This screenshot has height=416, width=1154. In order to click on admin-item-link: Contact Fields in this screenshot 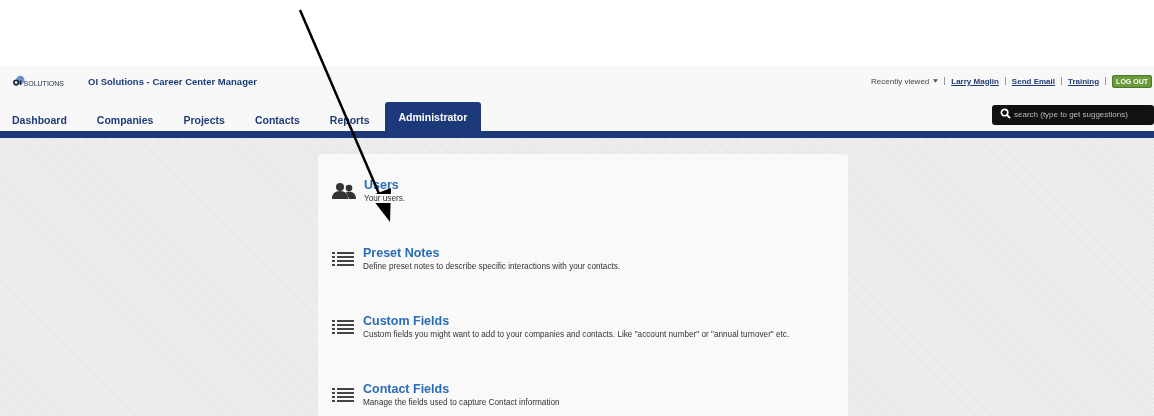, I will do `click(461, 389)`.